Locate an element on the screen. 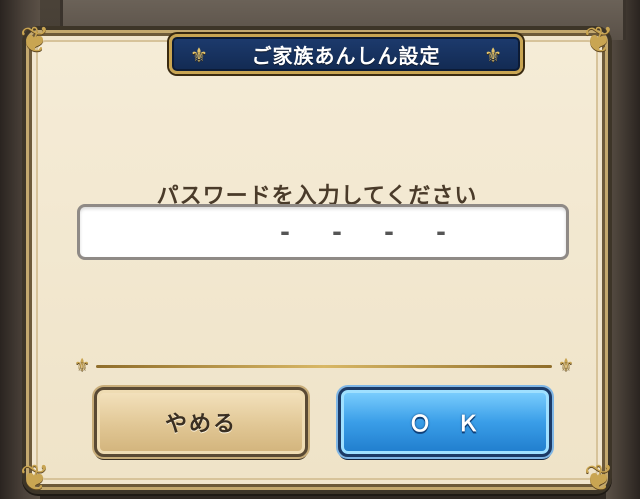  password-input: - - - - is located at coordinates (323, 232).